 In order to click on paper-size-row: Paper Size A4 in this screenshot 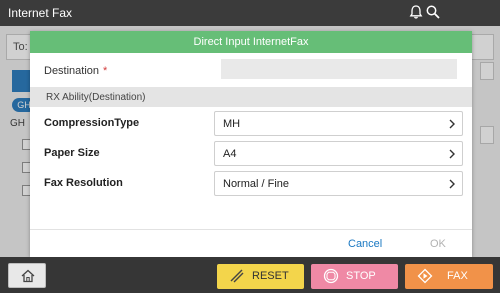, I will do `click(251, 153)`.